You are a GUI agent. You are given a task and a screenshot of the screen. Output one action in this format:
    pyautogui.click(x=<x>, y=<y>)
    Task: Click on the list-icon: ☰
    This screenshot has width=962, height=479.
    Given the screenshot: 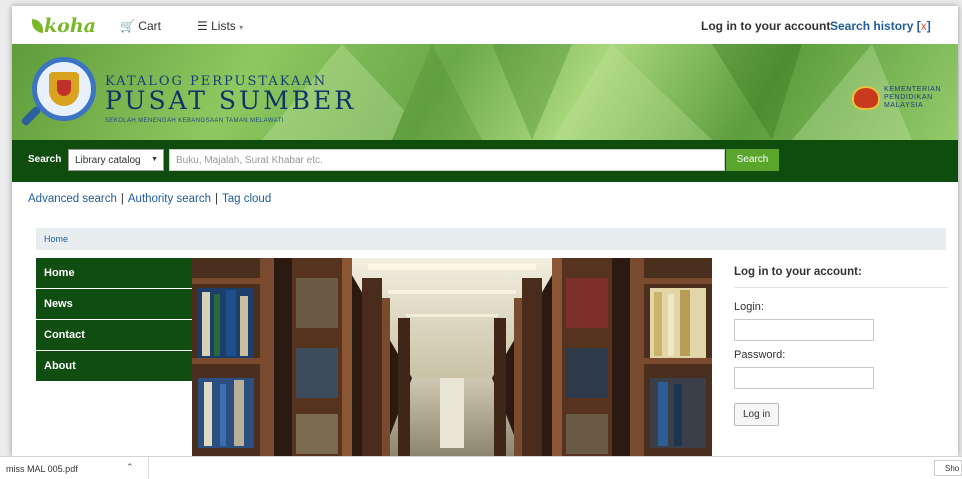 What is the action you would take?
    pyautogui.click(x=202, y=26)
    